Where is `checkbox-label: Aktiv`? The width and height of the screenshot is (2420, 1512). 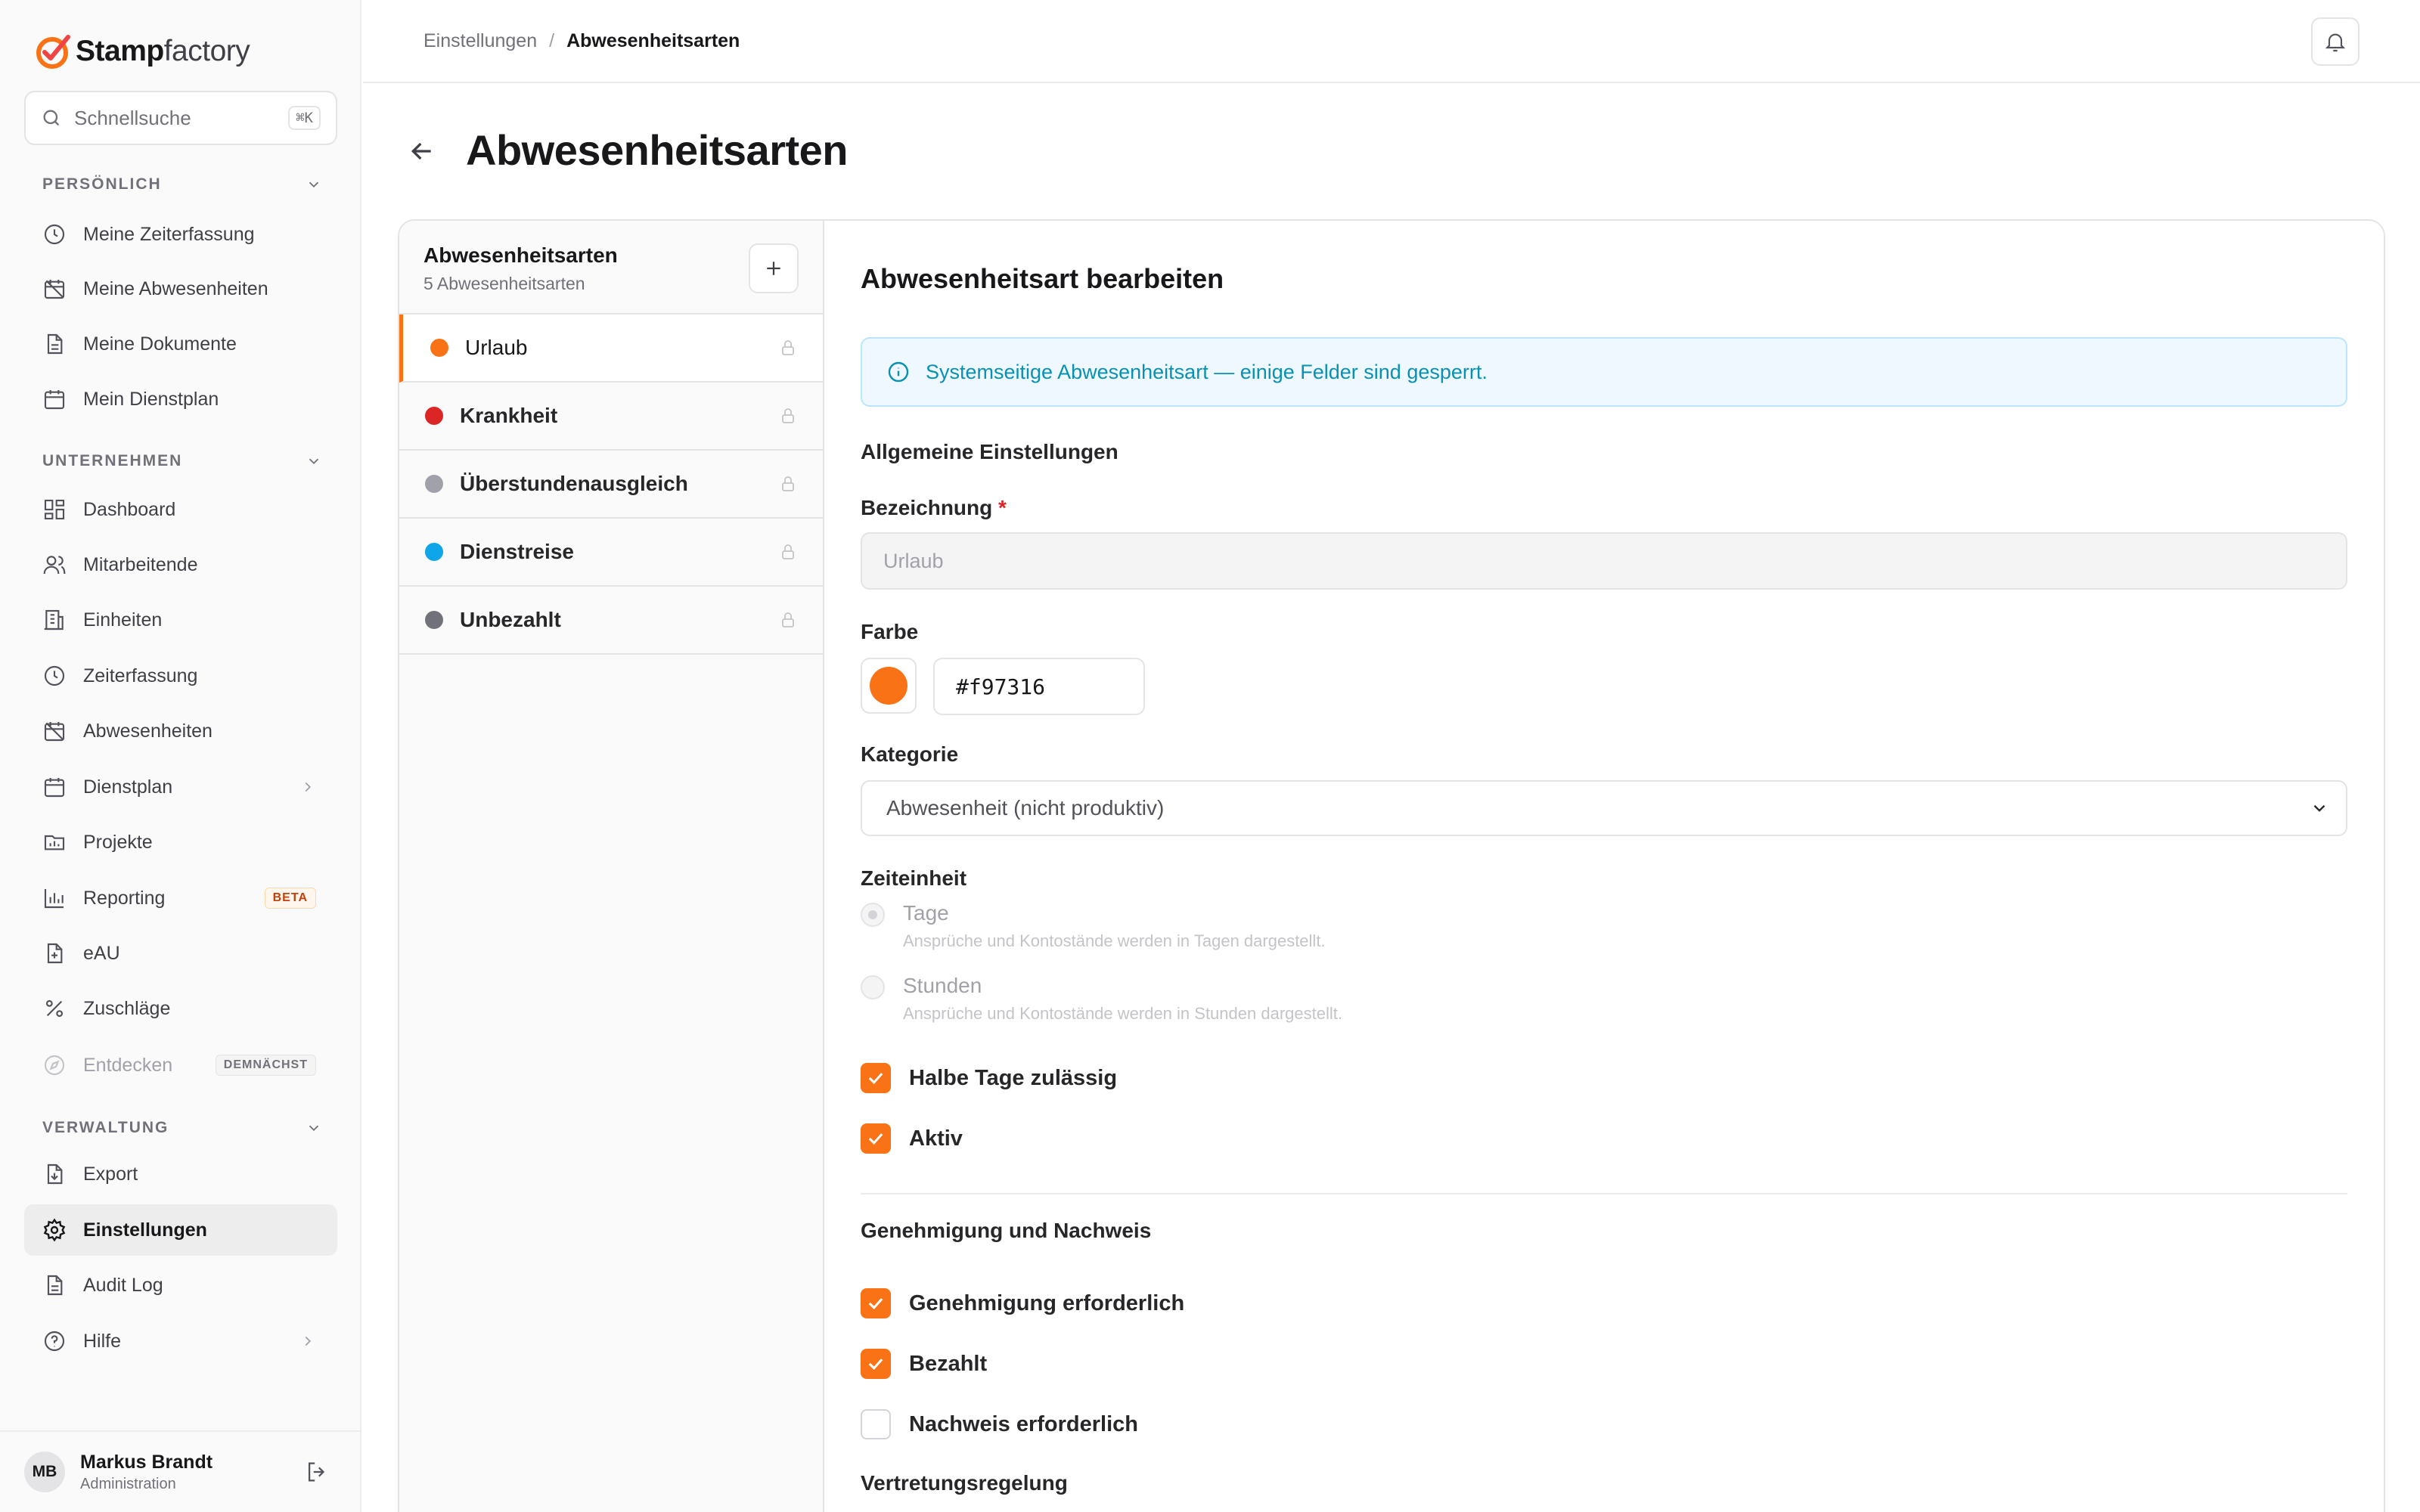
checkbox-label: Aktiv is located at coordinates (936, 1138).